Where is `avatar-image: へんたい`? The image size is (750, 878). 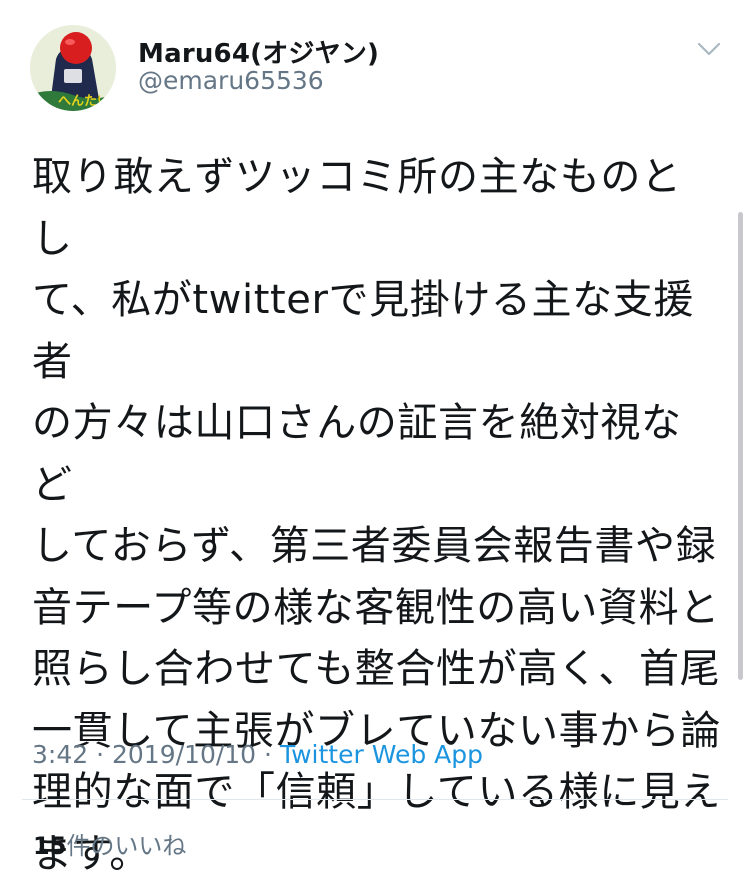 avatar-image: へんたい is located at coordinates (73, 68).